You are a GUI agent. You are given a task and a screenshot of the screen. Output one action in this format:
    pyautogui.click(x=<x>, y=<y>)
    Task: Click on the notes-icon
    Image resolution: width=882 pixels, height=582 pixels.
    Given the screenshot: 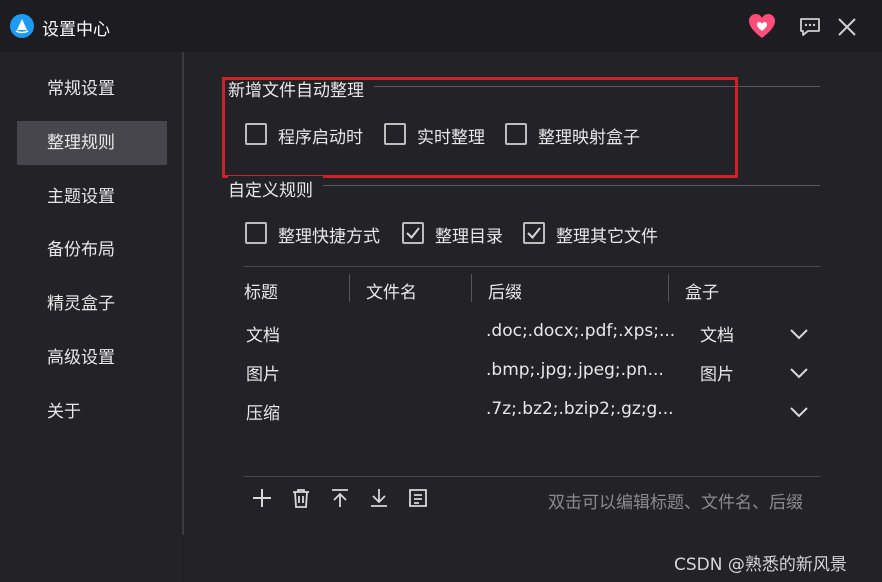 What is the action you would take?
    pyautogui.click(x=418, y=498)
    